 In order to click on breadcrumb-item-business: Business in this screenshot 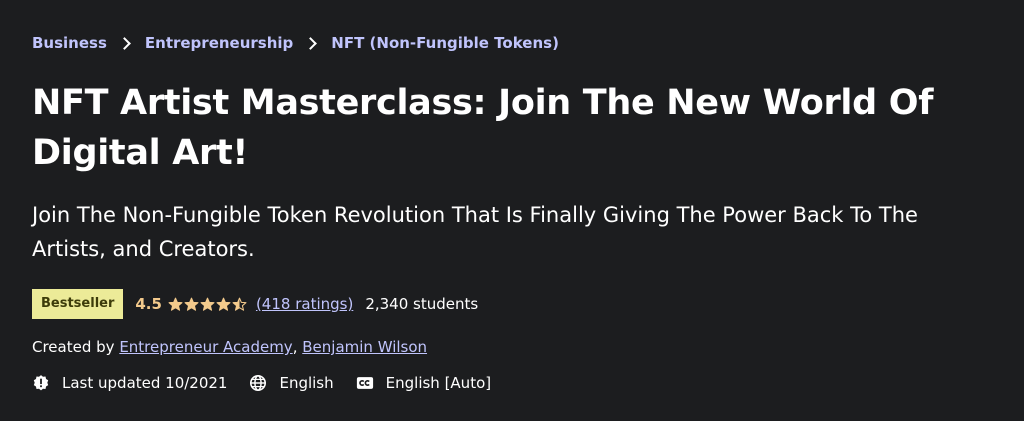, I will do `click(69, 43)`.